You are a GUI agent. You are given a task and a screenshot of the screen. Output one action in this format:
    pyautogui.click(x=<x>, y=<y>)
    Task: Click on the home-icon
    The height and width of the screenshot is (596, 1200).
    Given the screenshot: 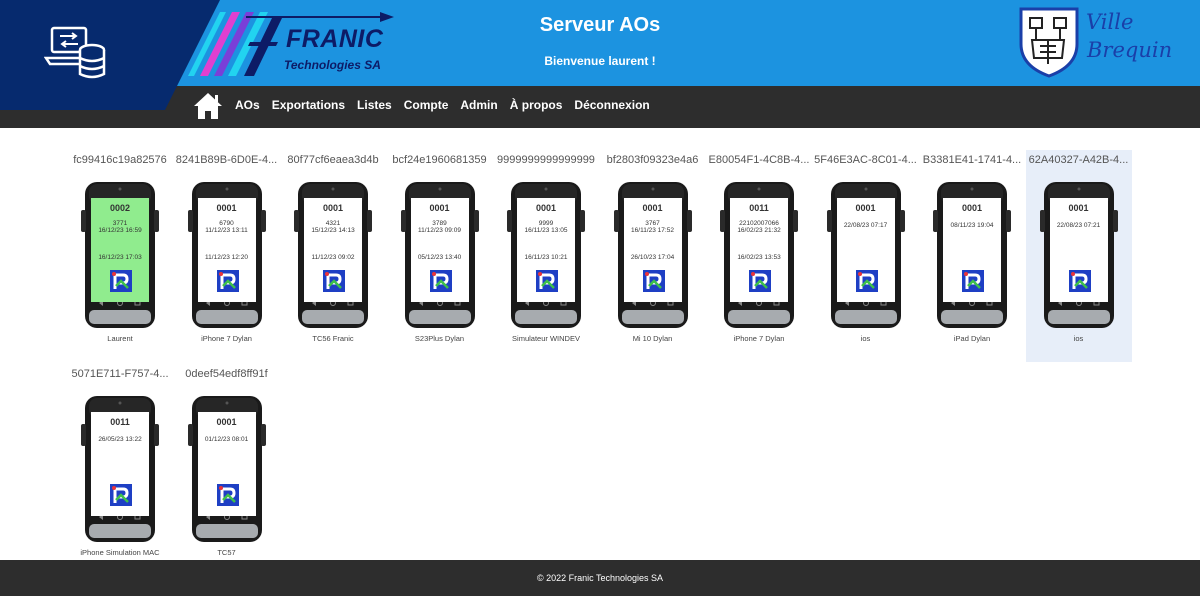 What is the action you would take?
    pyautogui.click(x=208, y=106)
    